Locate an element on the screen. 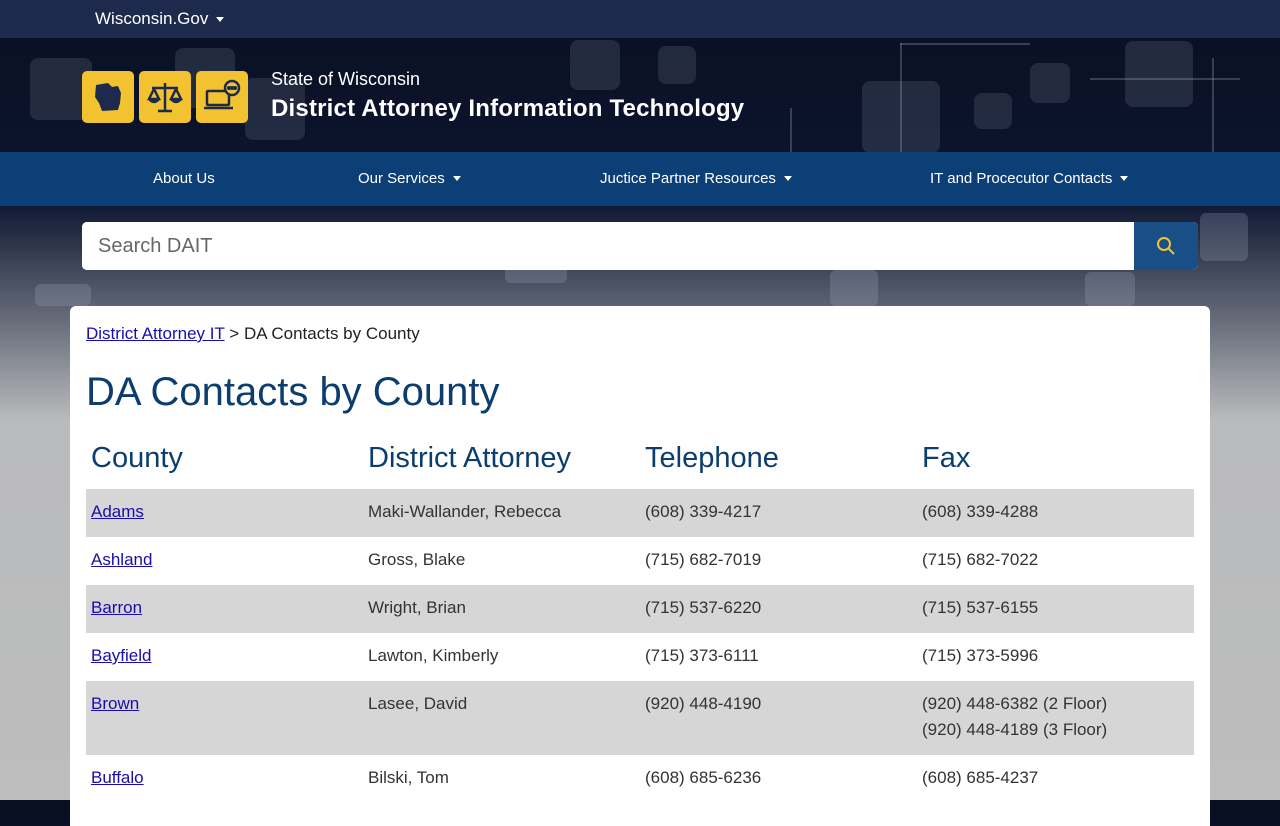 Image resolution: width=1280 pixels, height=826 pixels. fax-number: (715) 682-7022 is located at coordinates (980, 559).